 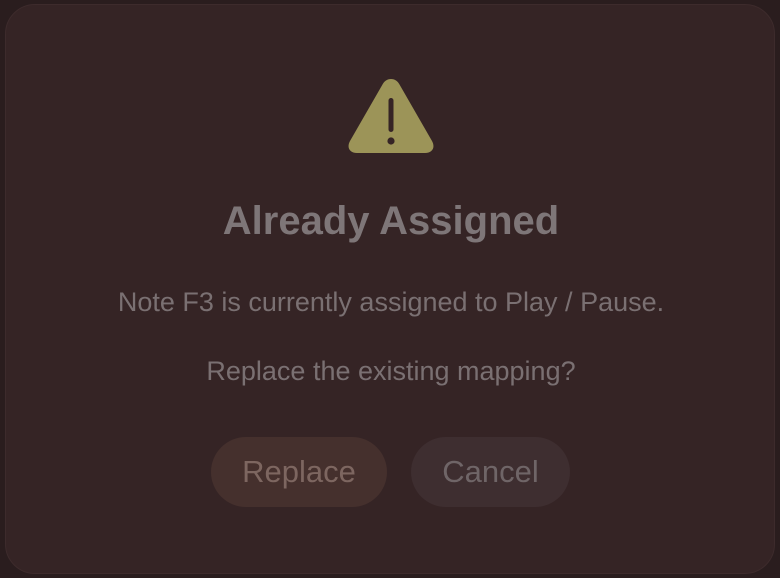 What do you see at coordinates (490, 472) in the screenshot?
I see `cancel-button: Cancel` at bounding box center [490, 472].